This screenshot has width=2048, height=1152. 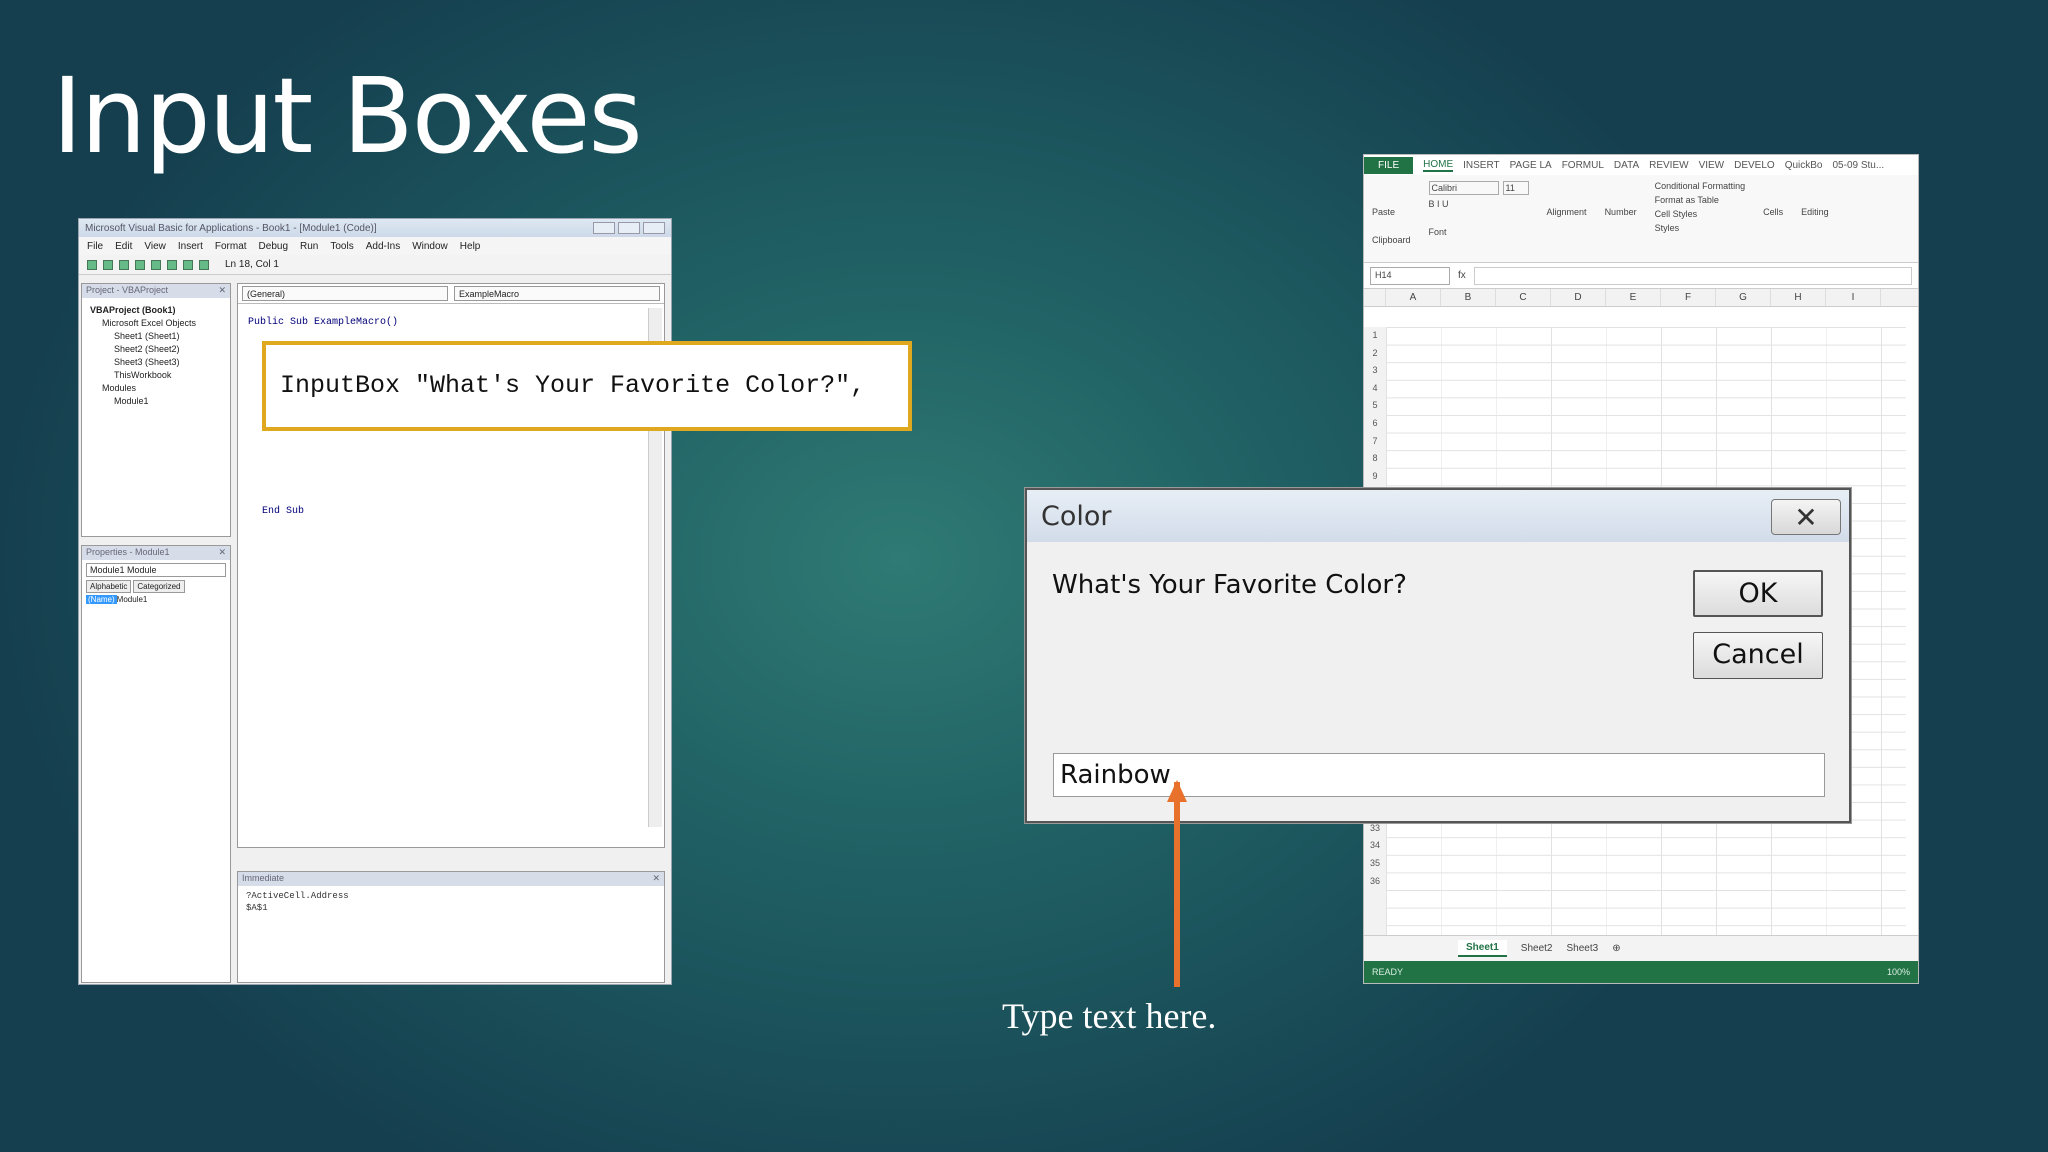 What do you see at coordinates (1688, 297) in the screenshot?
I see `column-header: F` at bounding box center [1688, 297].